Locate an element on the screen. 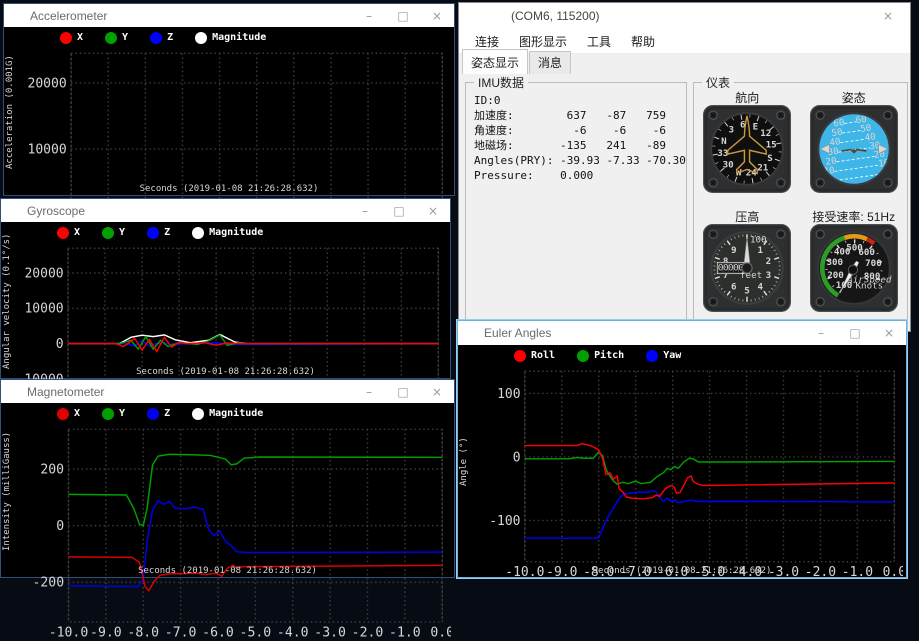 The image size is (919, 641). legend-label: Roll is located at coordinates (543, 355).